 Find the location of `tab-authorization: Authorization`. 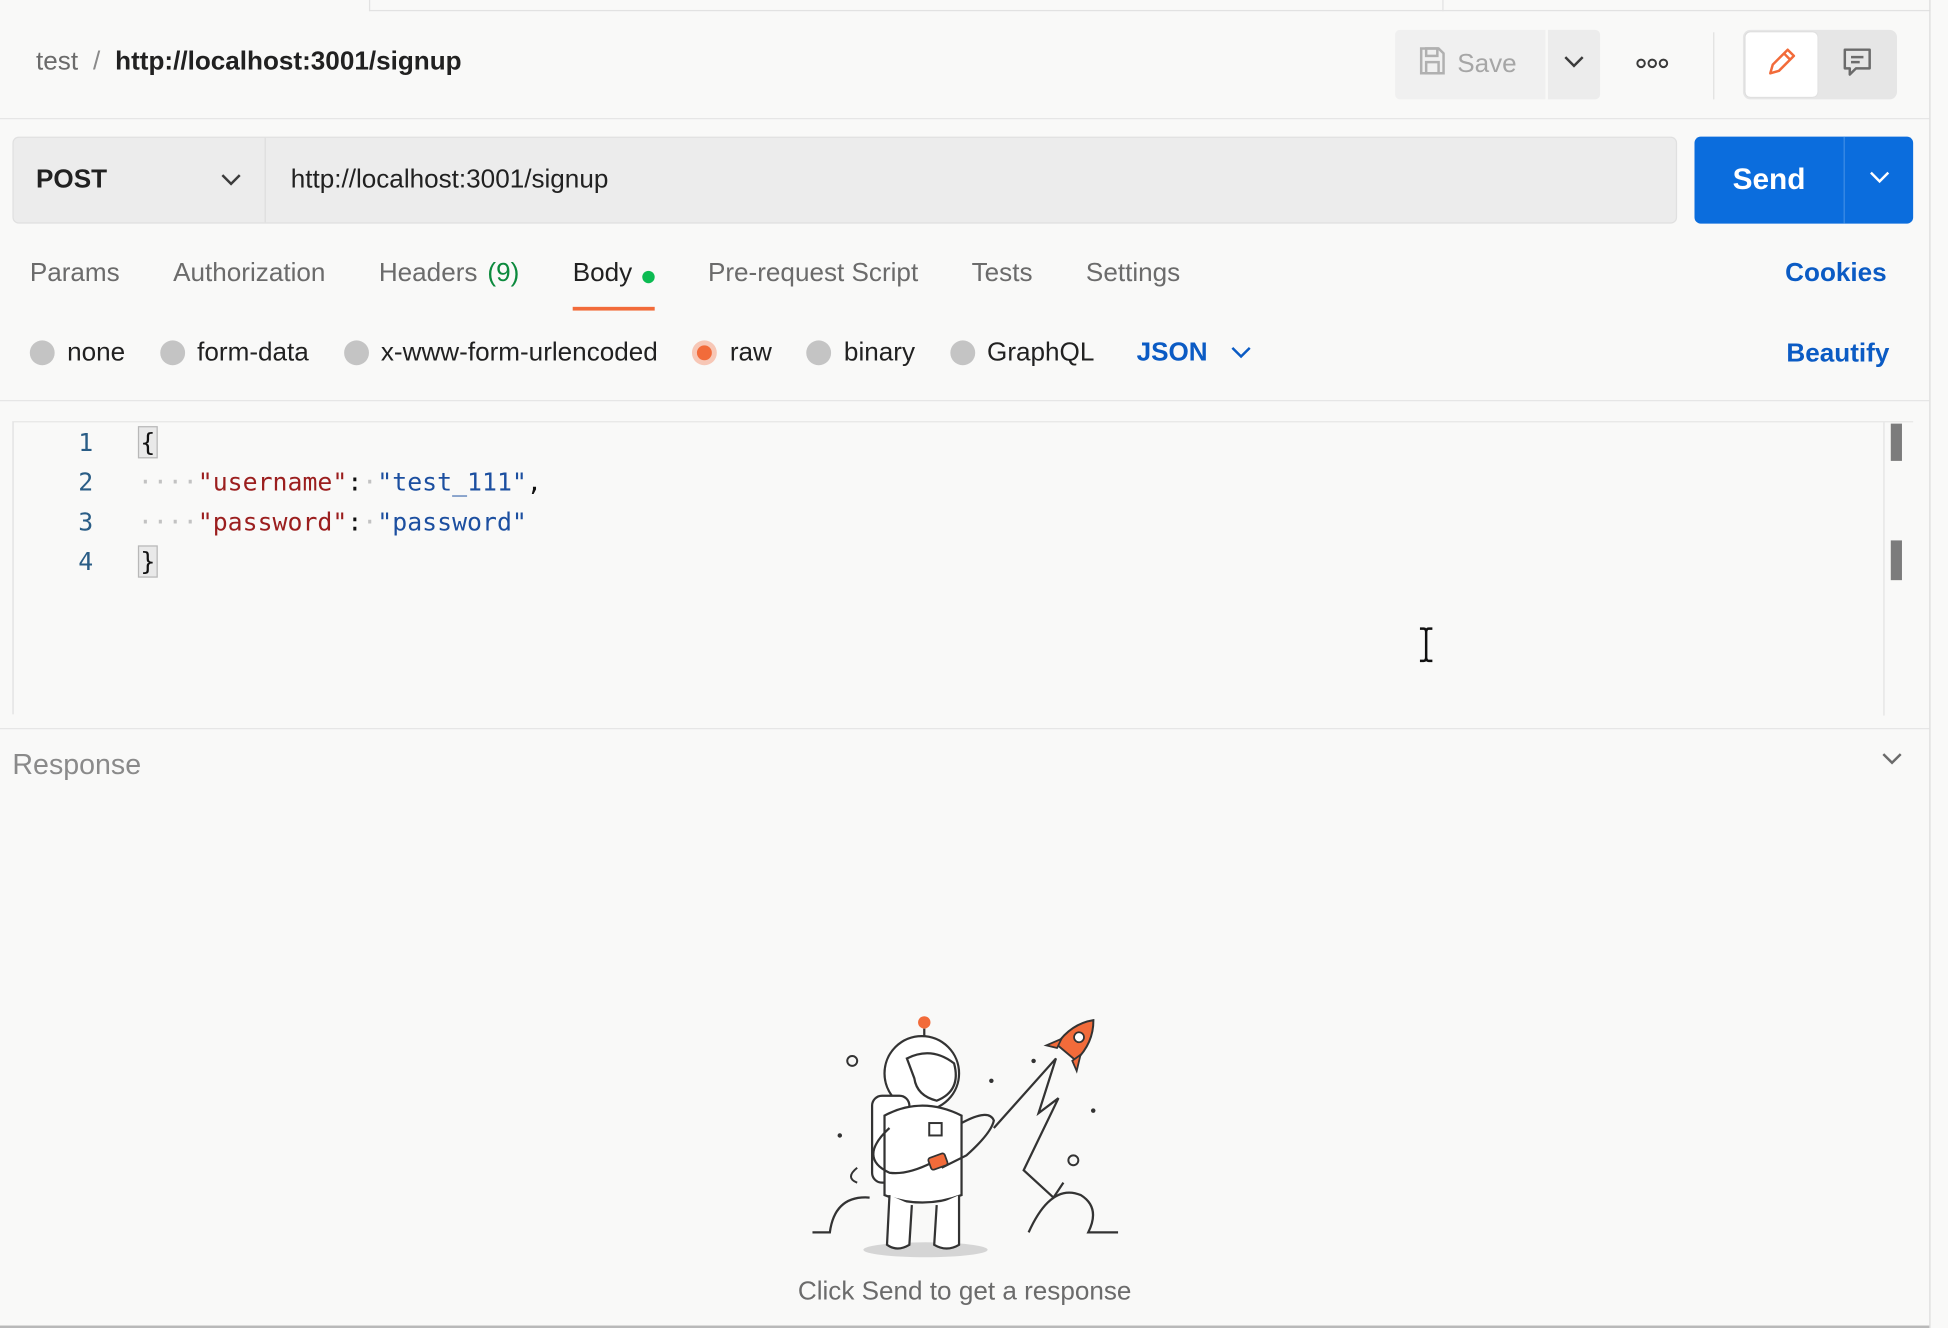

tab-authorization: Authorization is located at coordinates (249, 284).